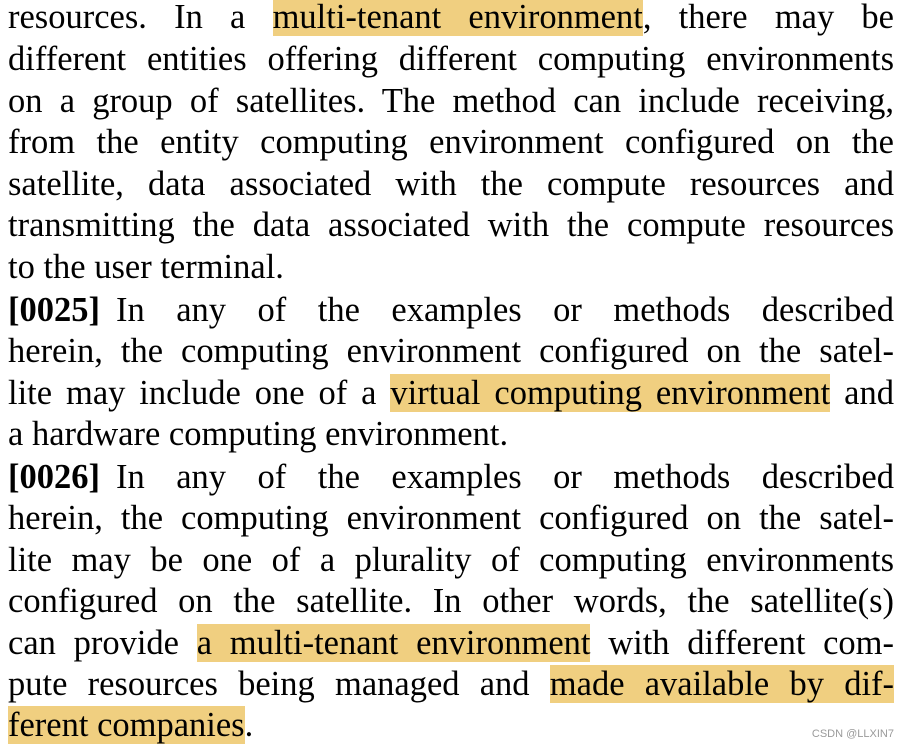 This screenshot has height=746, width=906. I want to click on text-line: to the user terminal., so click(451, 267).